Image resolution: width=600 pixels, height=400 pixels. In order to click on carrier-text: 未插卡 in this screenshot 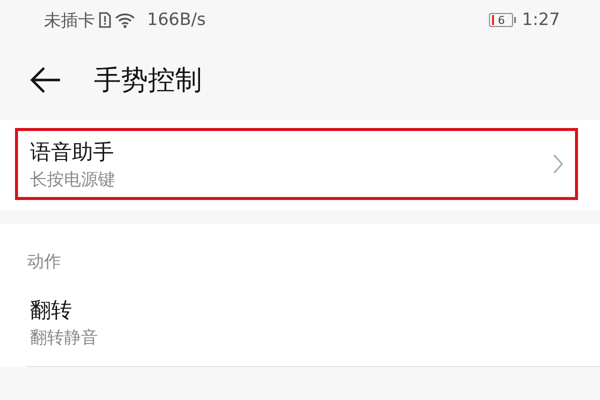, I will do `click(69, 21)`.